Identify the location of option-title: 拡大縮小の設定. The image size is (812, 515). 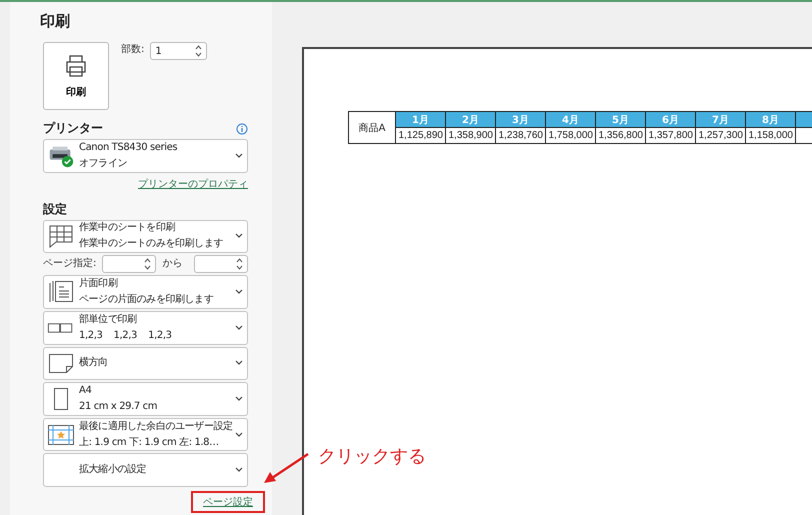
(112, 470).